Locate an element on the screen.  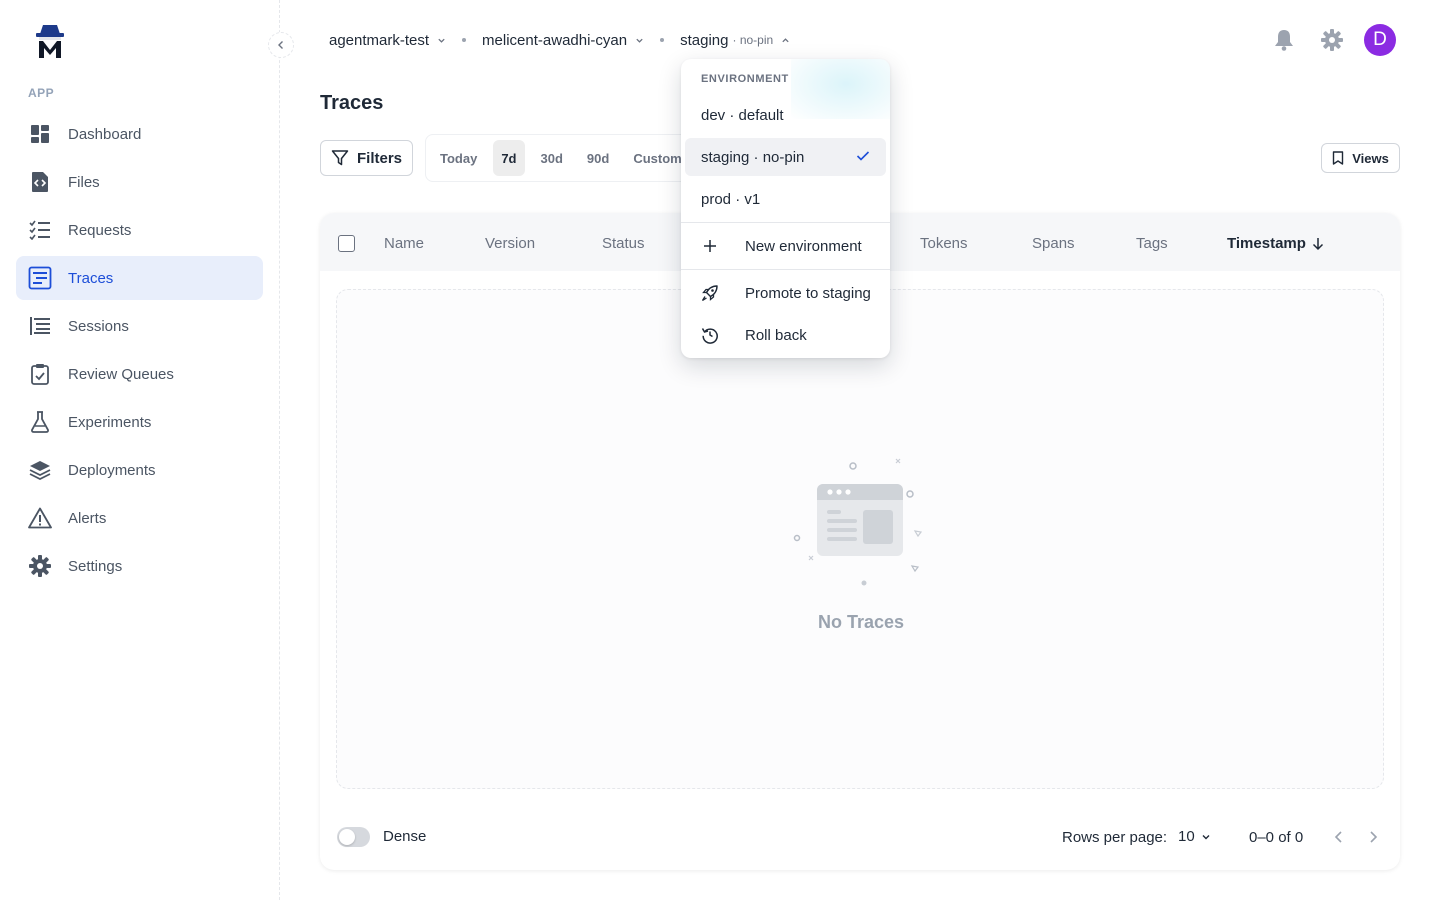
promote-button: Promote to staging is located at coordinates (785, 293).